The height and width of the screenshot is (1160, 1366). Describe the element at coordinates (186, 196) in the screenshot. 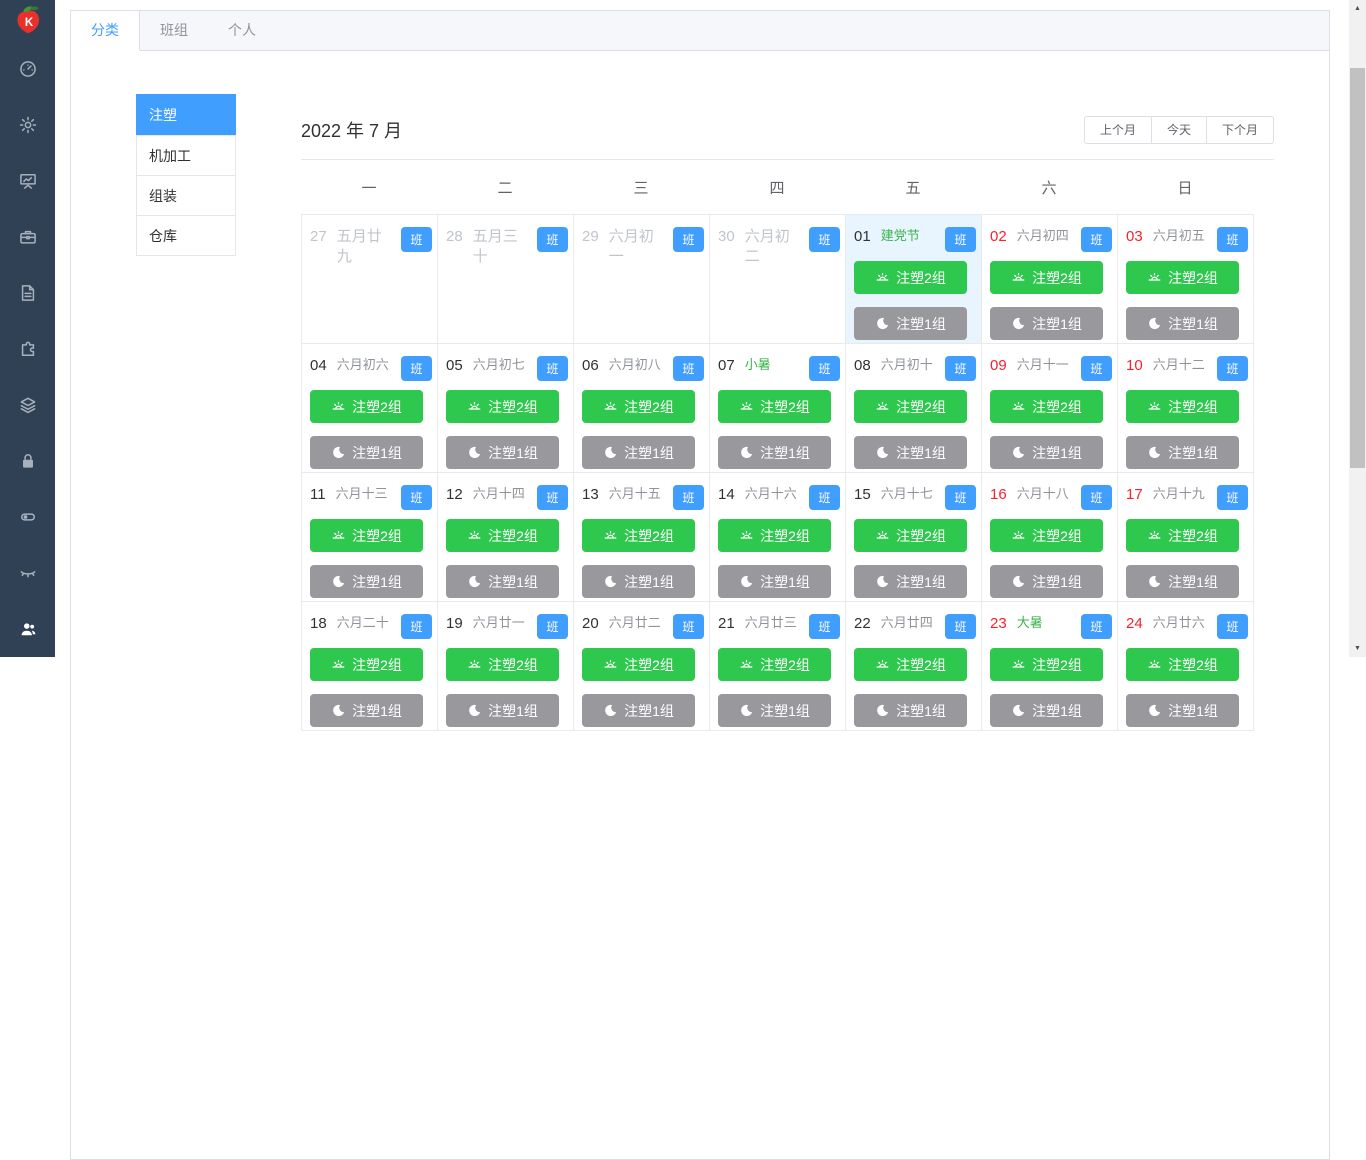

I see `category-assembly: 组装` at that location.